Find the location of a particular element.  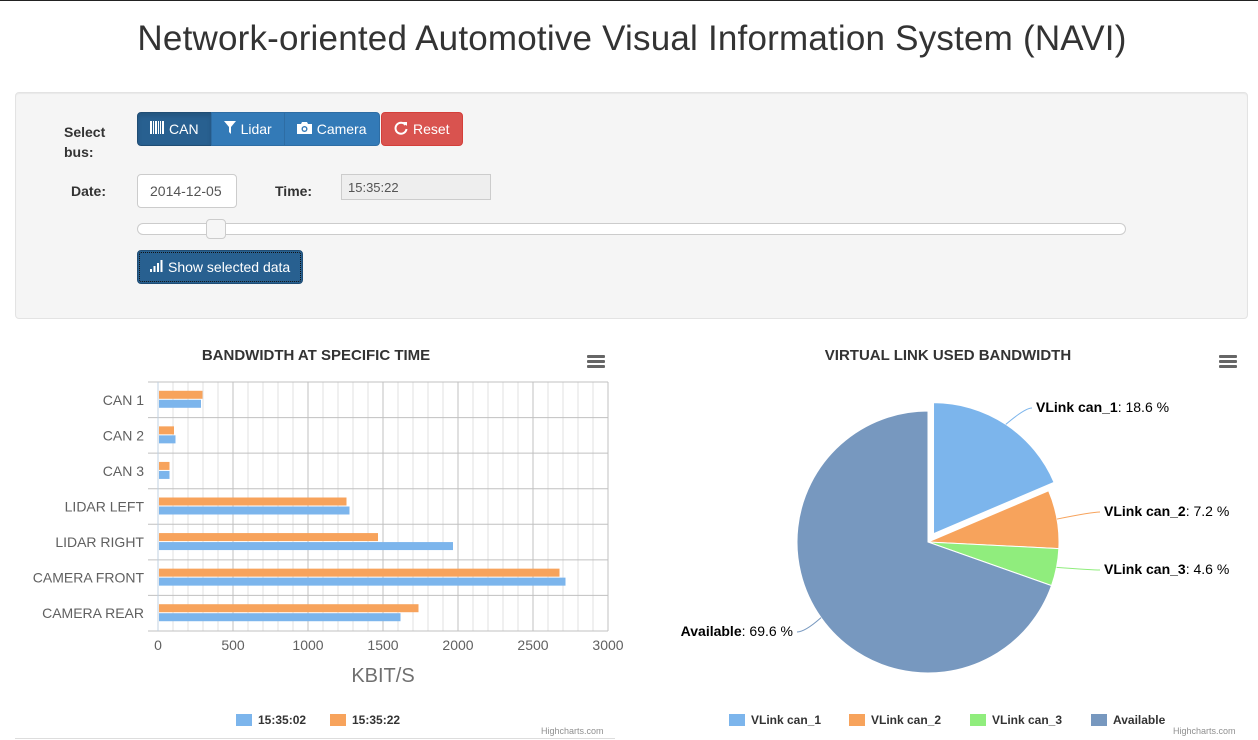

show-selected-data-label: Show selected data is located at coordinates (229, 267).